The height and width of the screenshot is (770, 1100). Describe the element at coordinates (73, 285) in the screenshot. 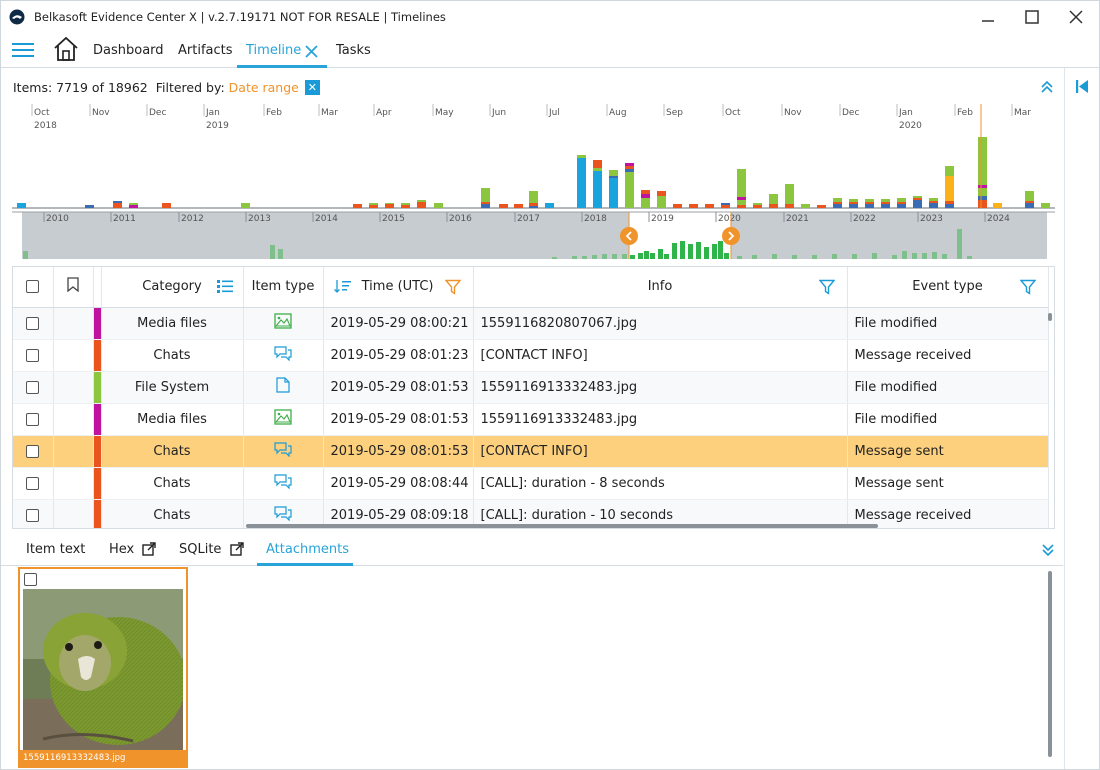

I see `bookmark-icon` at that location.